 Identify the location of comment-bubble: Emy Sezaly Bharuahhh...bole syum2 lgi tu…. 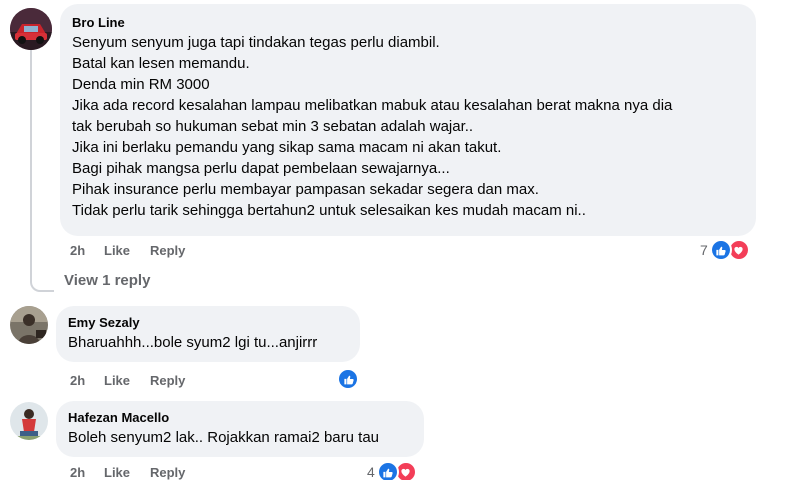
(208, 334).